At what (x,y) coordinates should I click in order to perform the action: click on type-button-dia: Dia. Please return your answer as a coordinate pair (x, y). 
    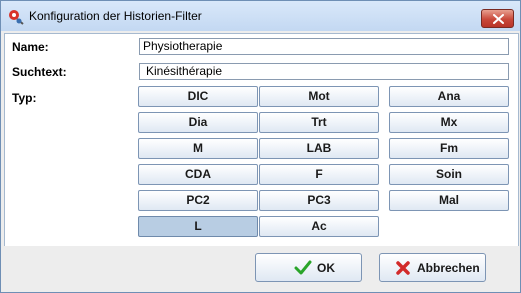
    Looking at the image, I should click on (198, 122).